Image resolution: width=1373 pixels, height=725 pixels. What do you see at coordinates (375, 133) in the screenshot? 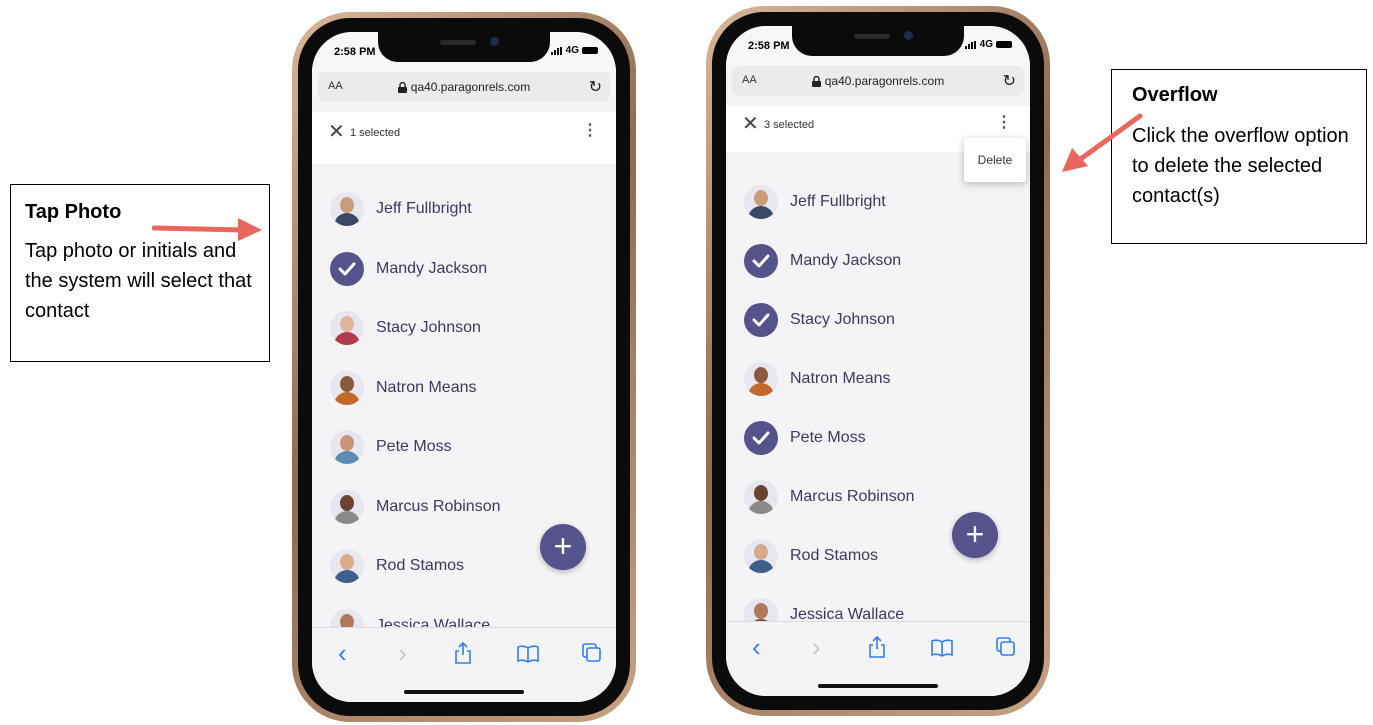
I see `selected-count: 1 selected` at bounding box center [375, 133].